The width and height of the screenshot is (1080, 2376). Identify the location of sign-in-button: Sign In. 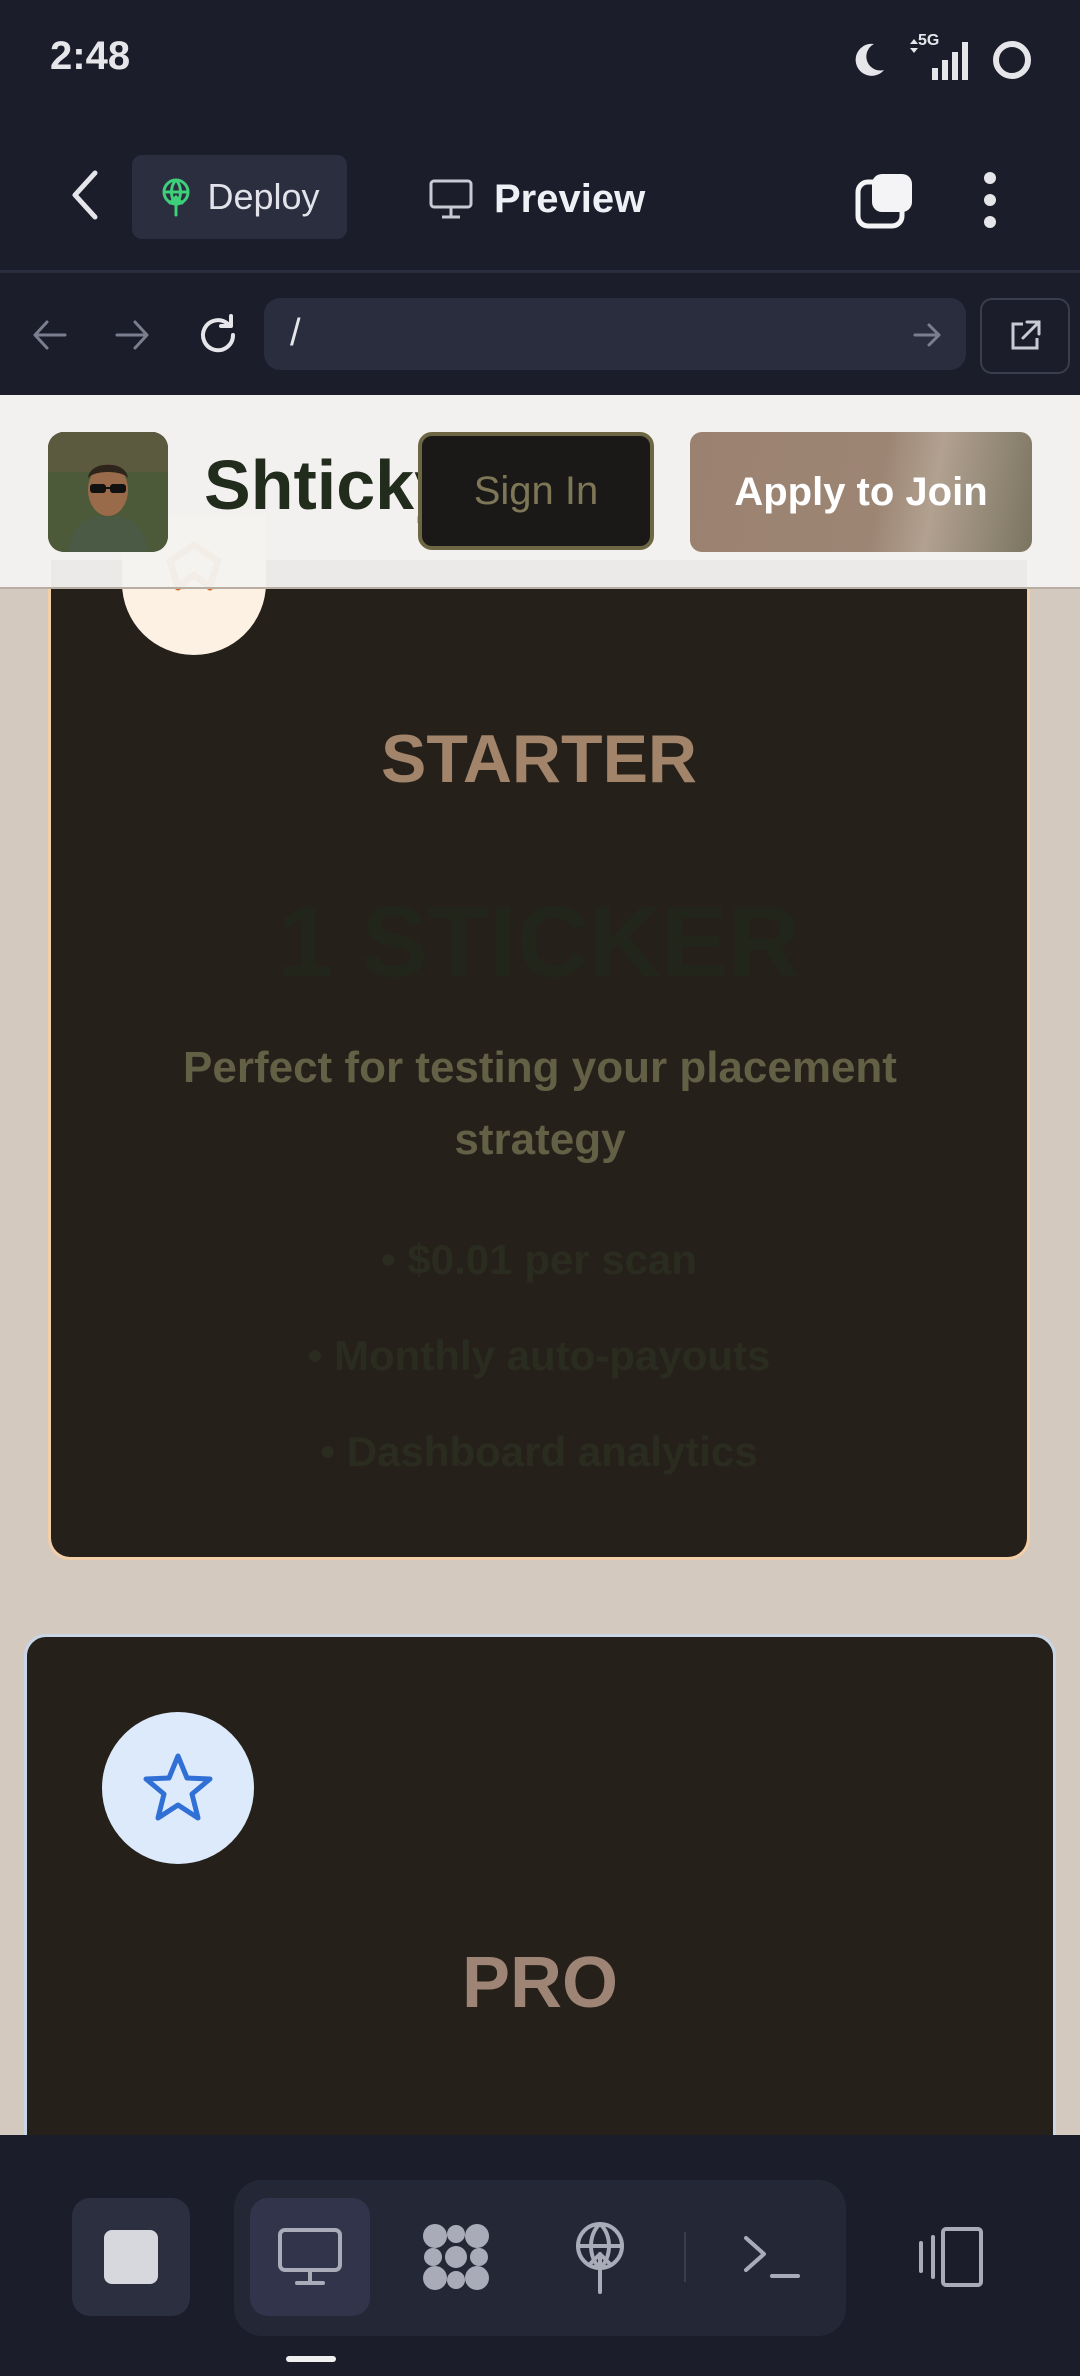
(536, 491).